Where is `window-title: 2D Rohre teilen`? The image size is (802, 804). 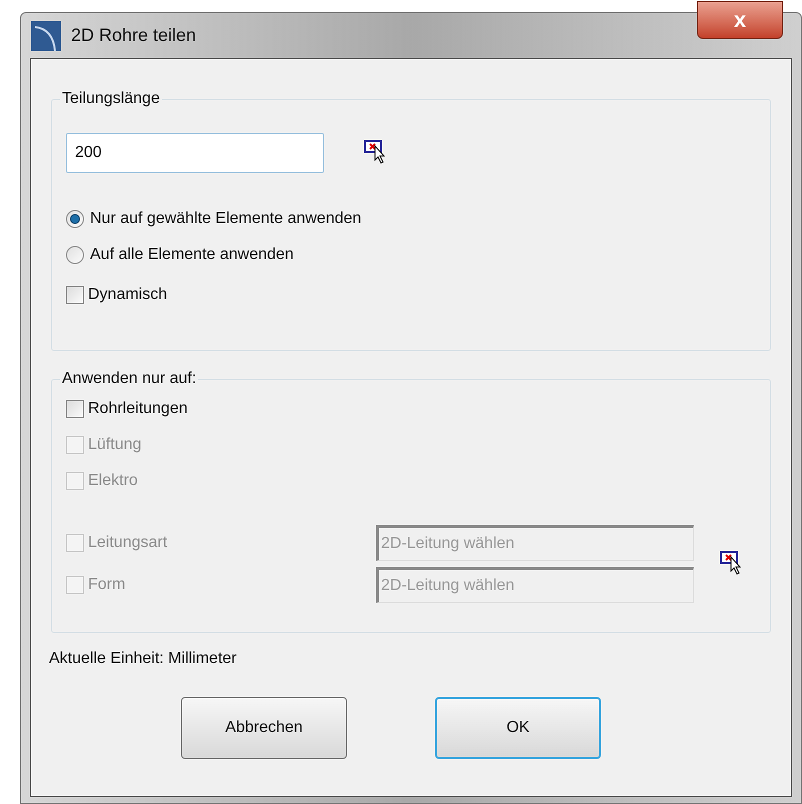 window-title: 2D Rohre teilen is located at coordinates (133, 35).